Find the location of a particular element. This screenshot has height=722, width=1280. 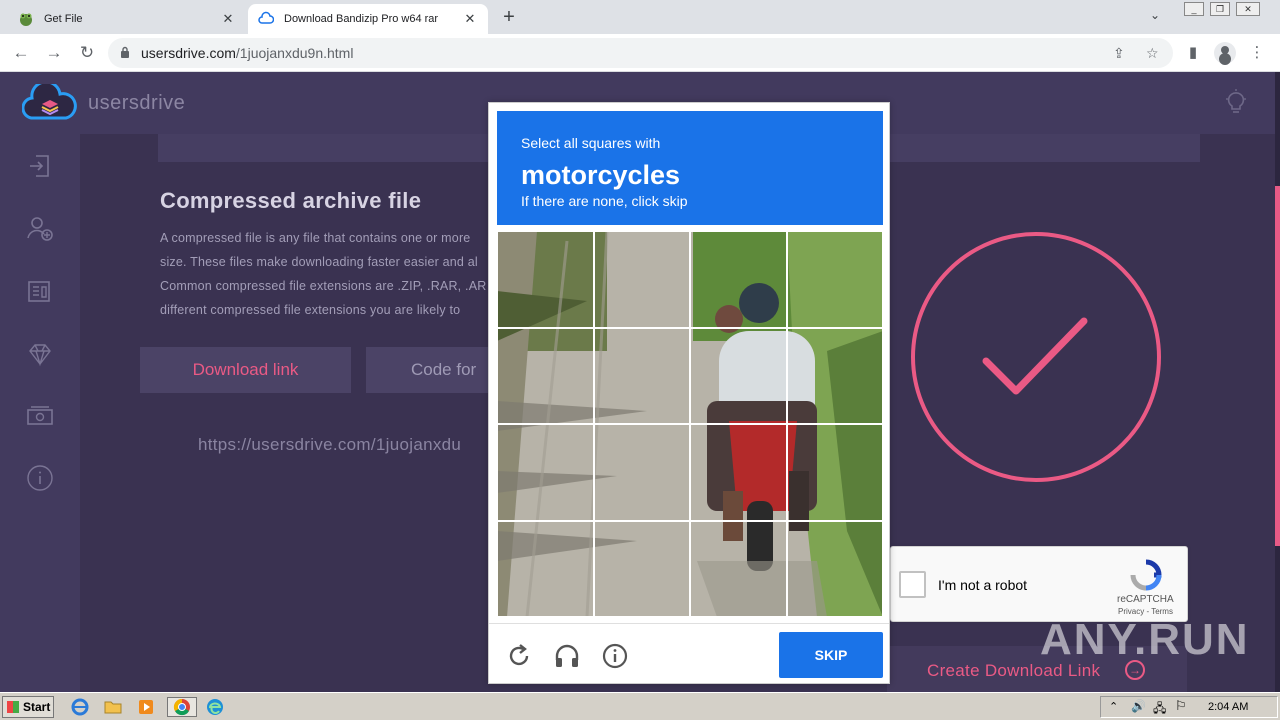

download-link-tab: Download link is located at coordinates (245, 370).